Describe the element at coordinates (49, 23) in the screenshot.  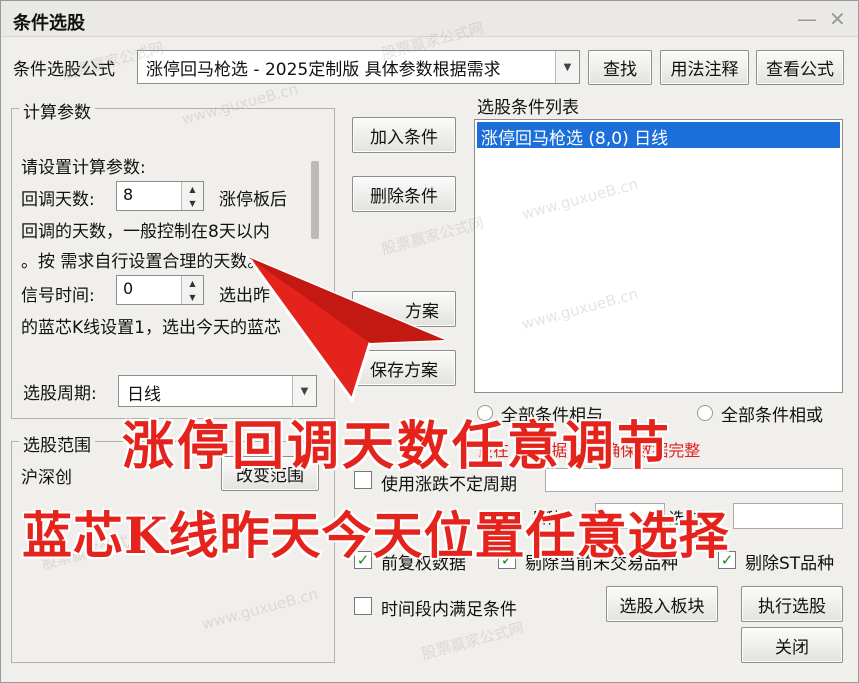
I see `window-title: 条件选股` at that location.